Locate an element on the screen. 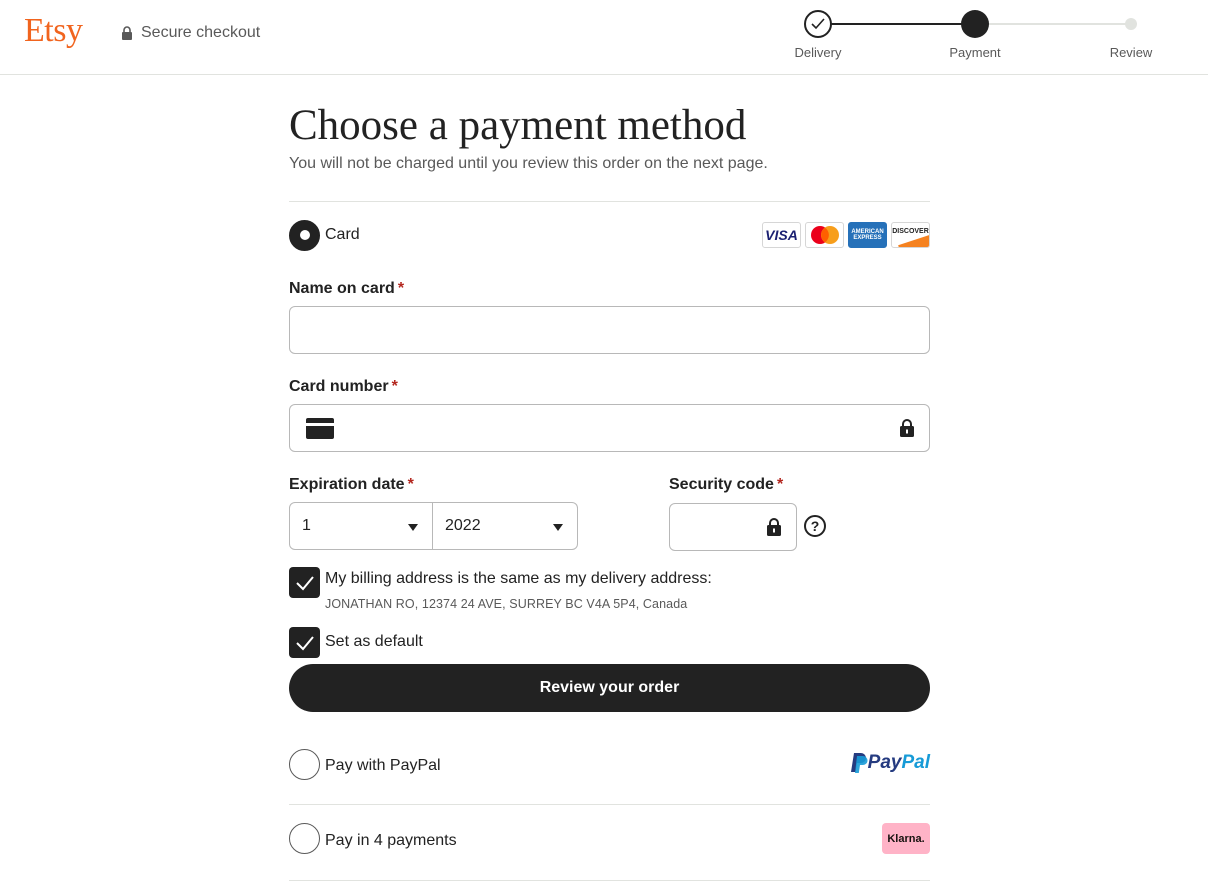  review-order-button: Review your order is located at coordinates (609, 688).